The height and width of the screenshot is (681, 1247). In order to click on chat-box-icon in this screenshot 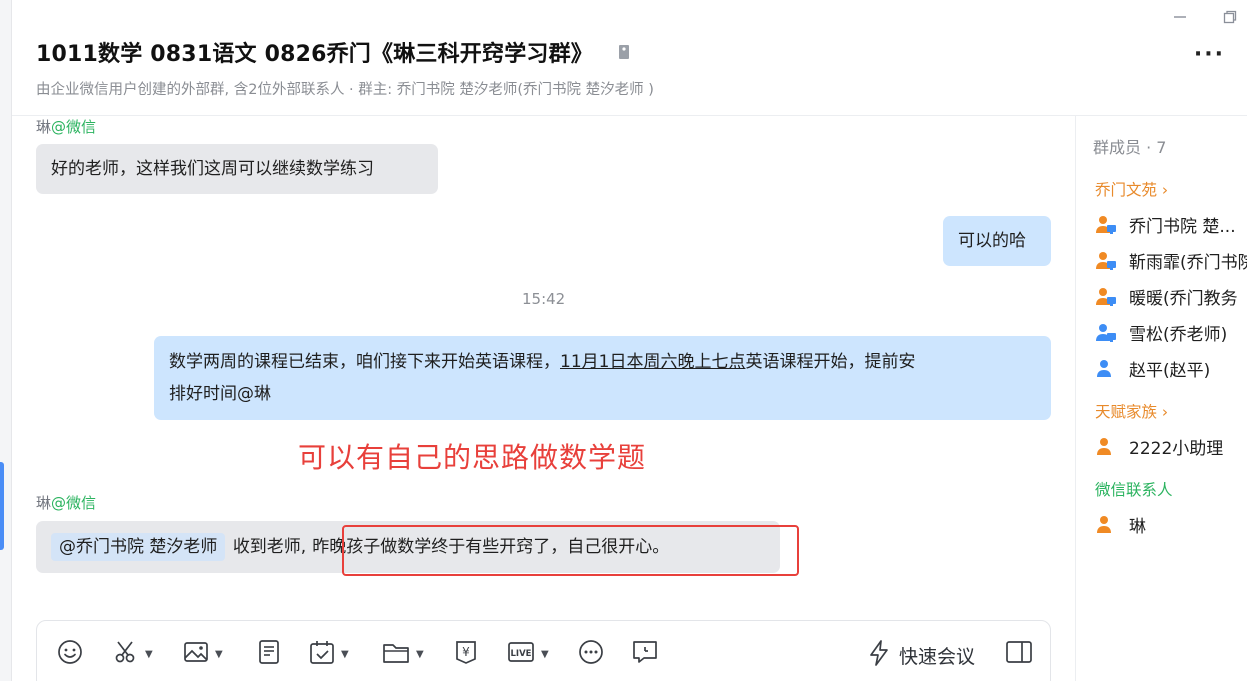, I will do `click(645, 654)`.